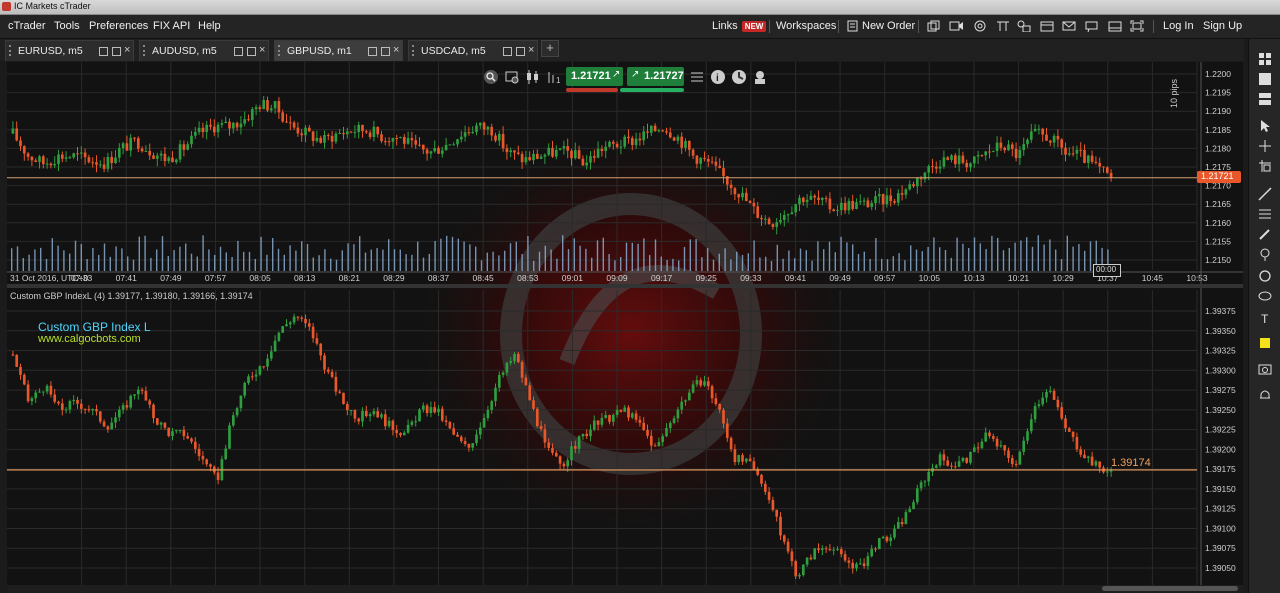 The image size is (1280, 593). Describe the element at coordinates (67, 26) in the screenshot. I see `menu-tools: Tools` at that location.